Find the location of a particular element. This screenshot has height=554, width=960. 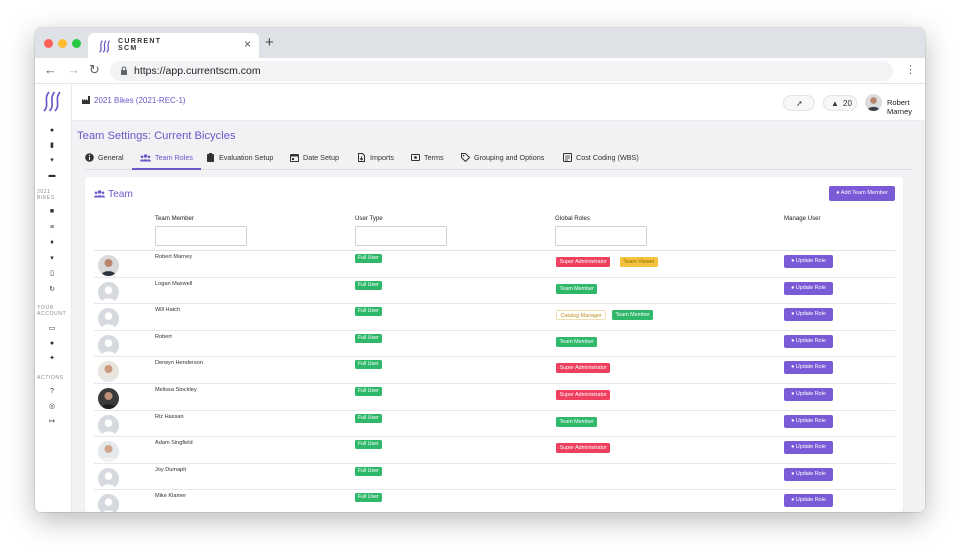

filter-team-member-input is located at coordinates (201, 236).